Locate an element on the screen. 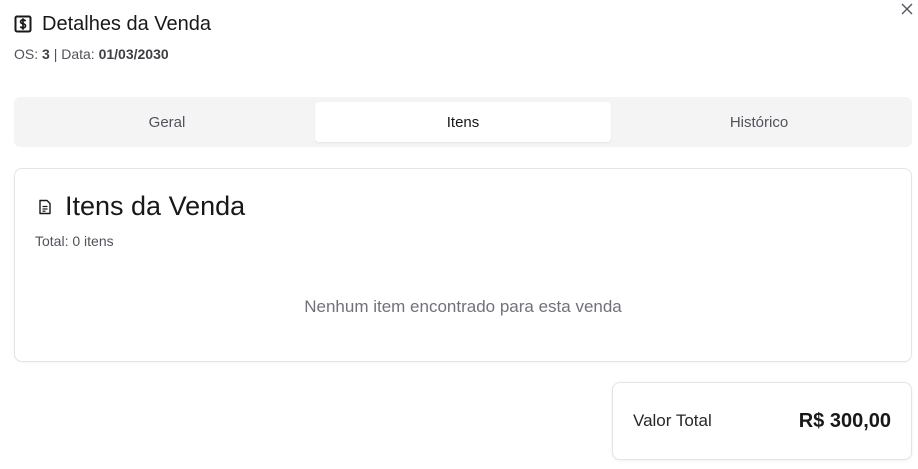 Image resolution: width=918 pixels, height=469 pixels. empty-state-message: Nenhum item encontrado para esta venda is located at coordinates (463, 306).